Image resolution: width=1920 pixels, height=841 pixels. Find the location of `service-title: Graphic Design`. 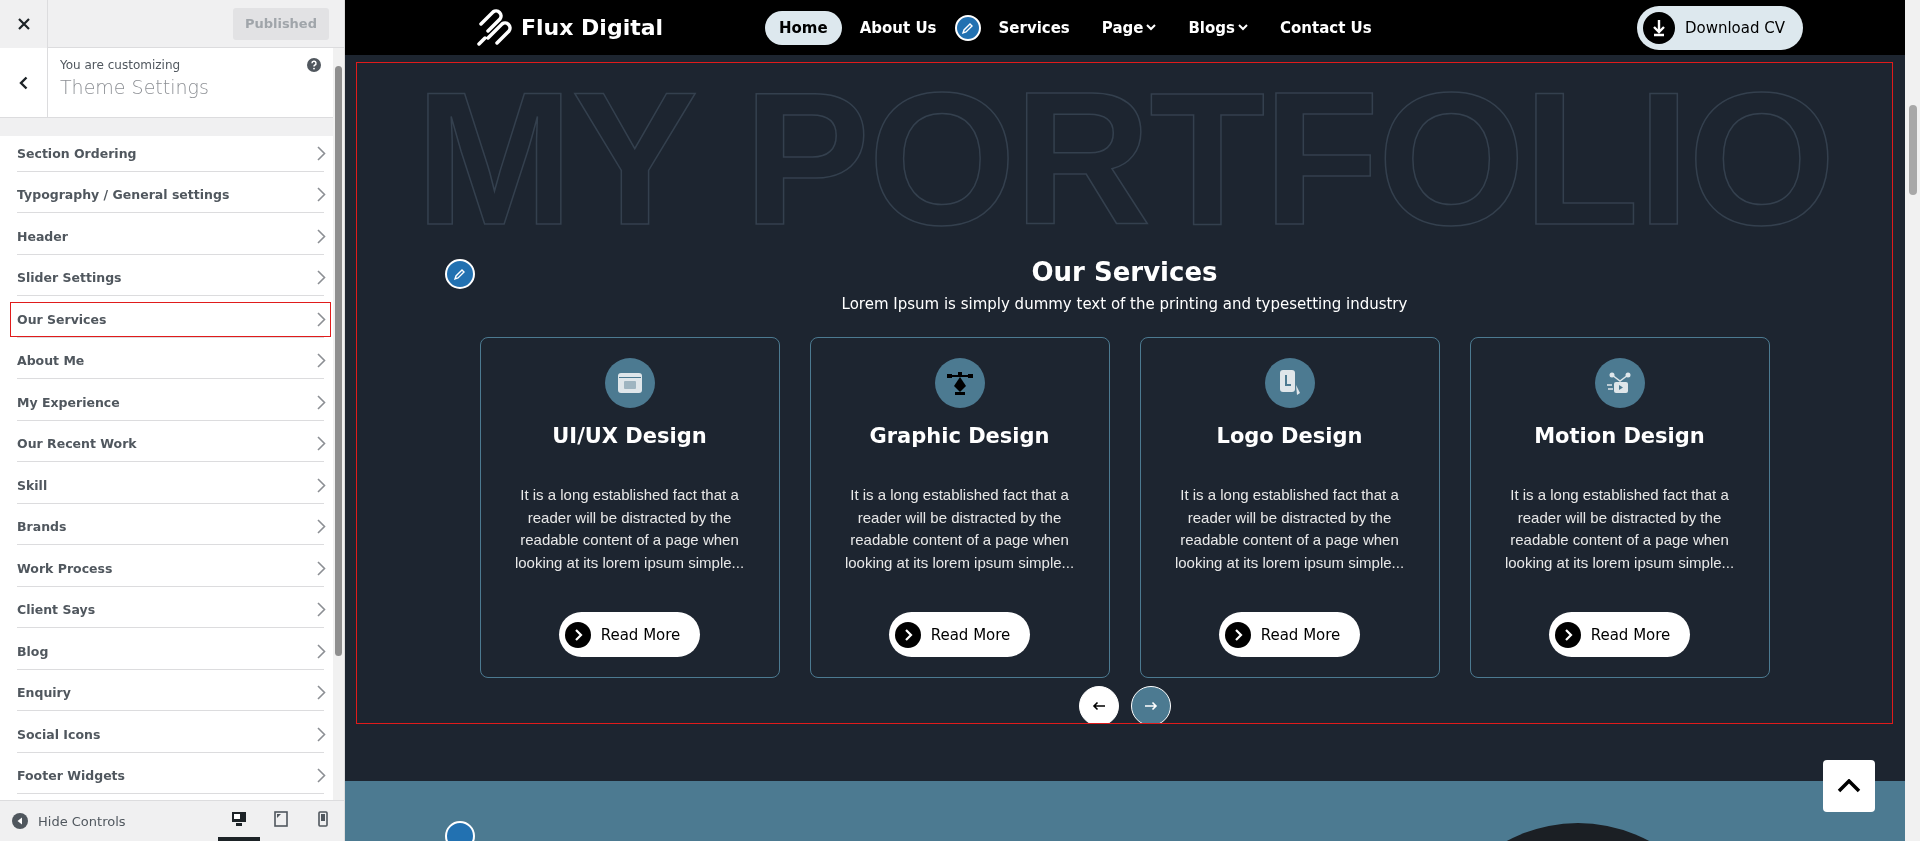

service-title: Graphic Design is located at coordinates (959, 436).